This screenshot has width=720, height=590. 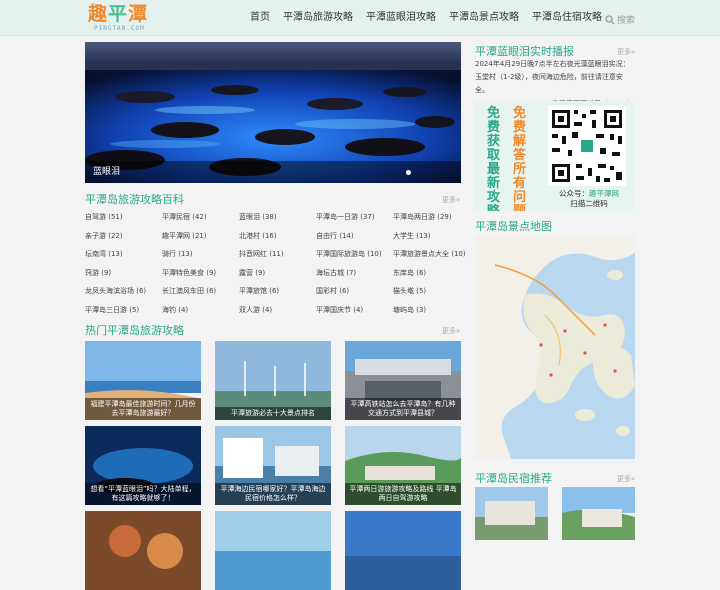 What do you see at coordinates (118, 14) in the screenshot?
I see `logo-text-2: 平` at bounding box center [118, 14].